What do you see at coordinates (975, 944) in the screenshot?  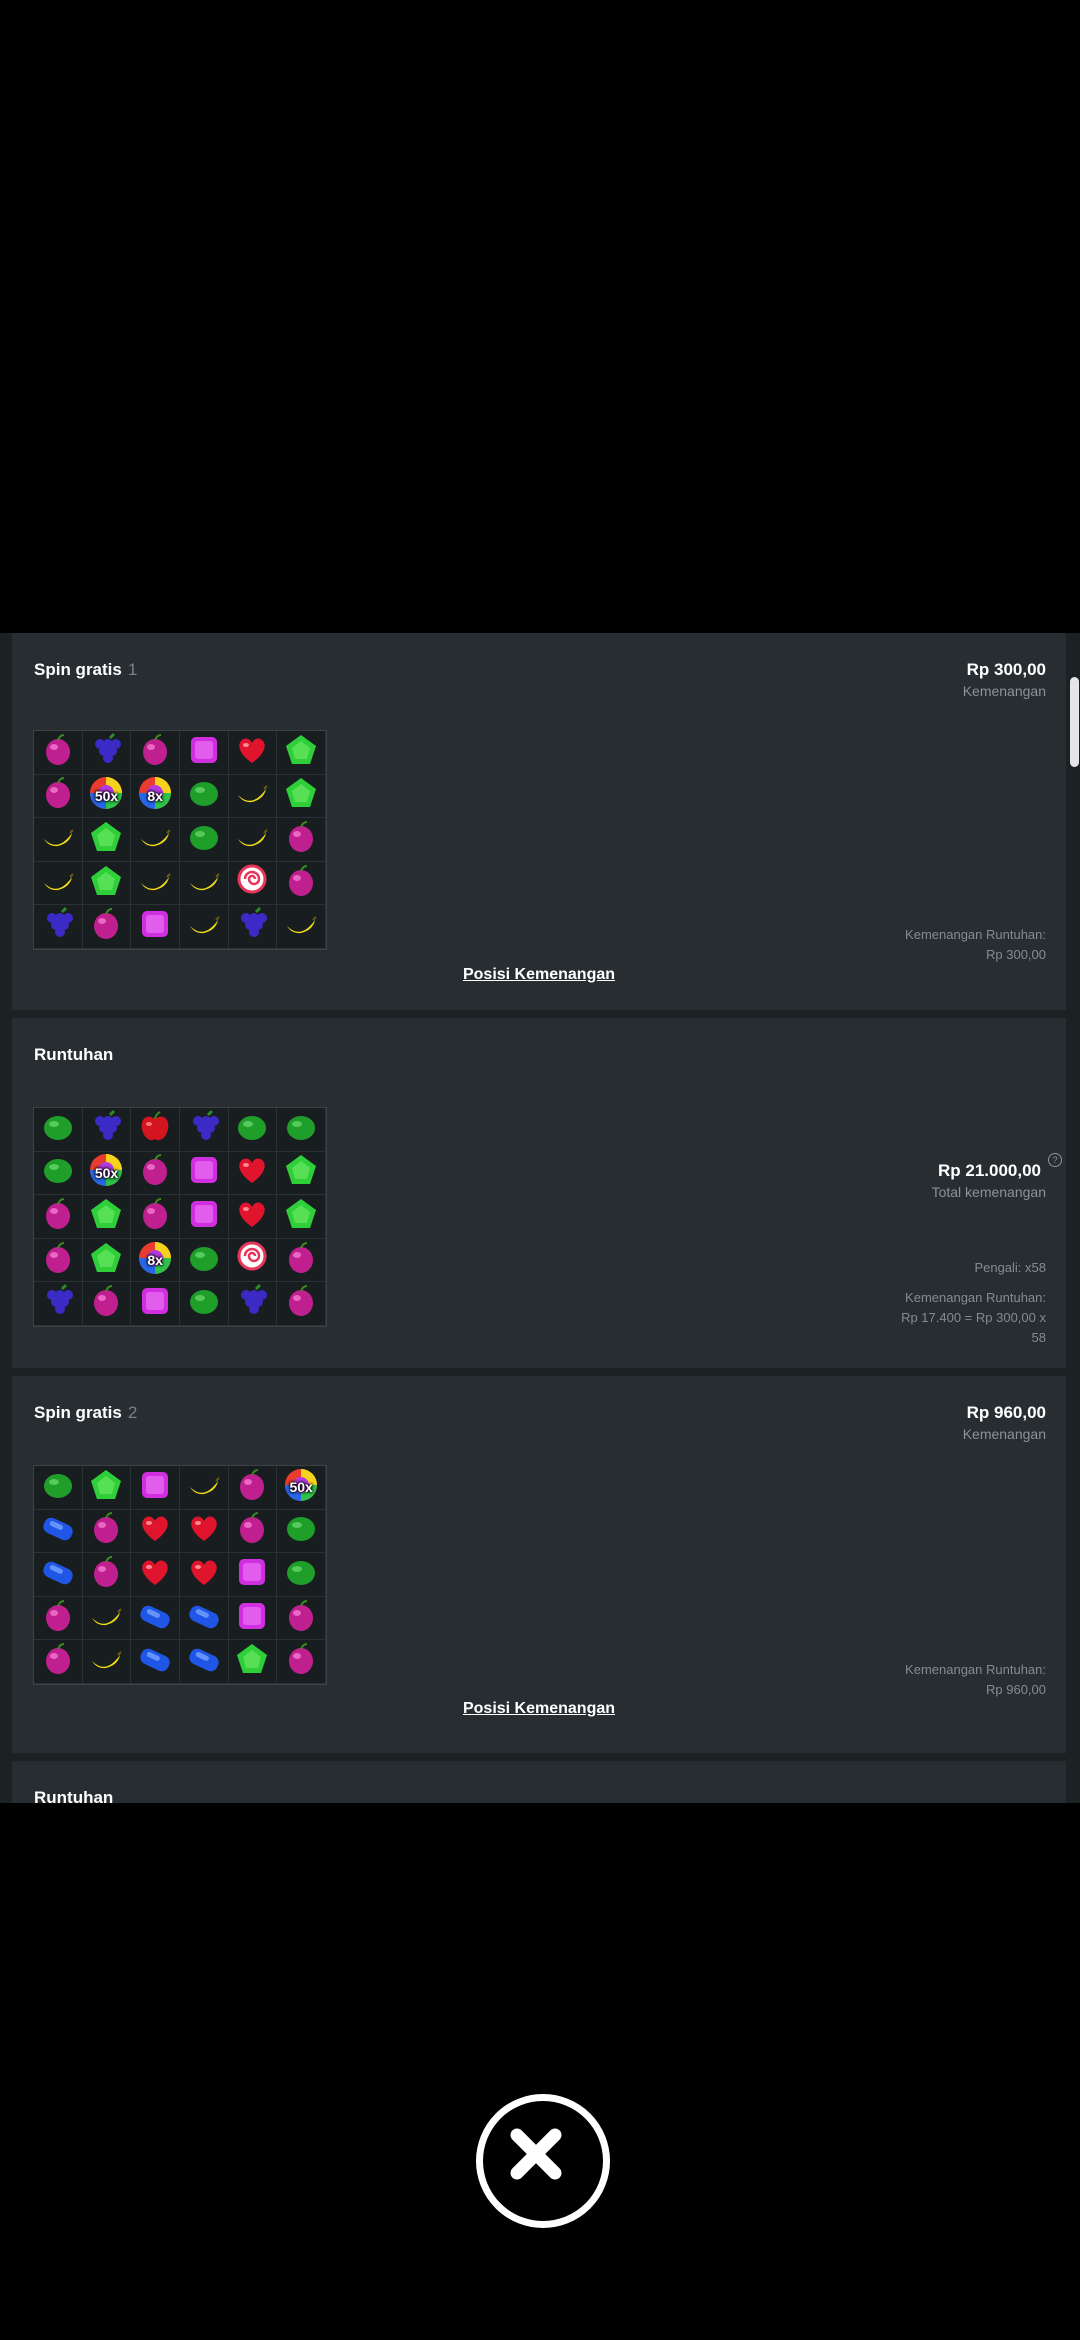 I see `cascade-win-note: Kemenangan Runtuhan: Rp 300,00` at bounding box center [975, 944].